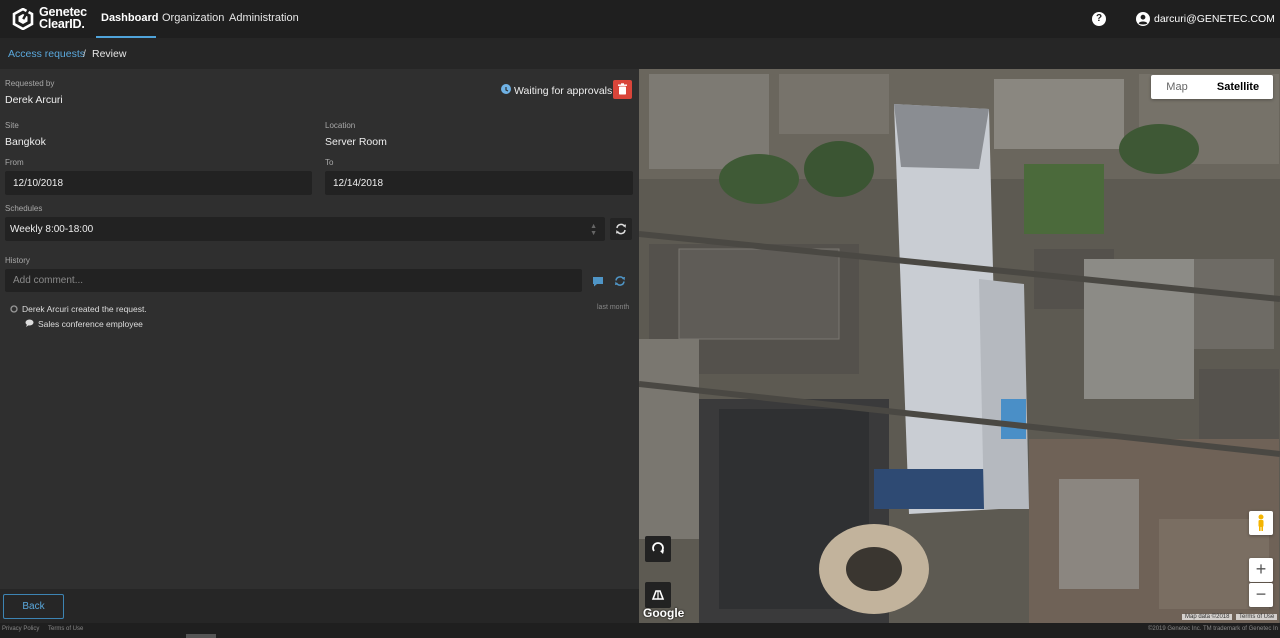 The height and width of the screenshot is (638, 1280). I want to click on map-tab-map: Map, so click(1177, 87).